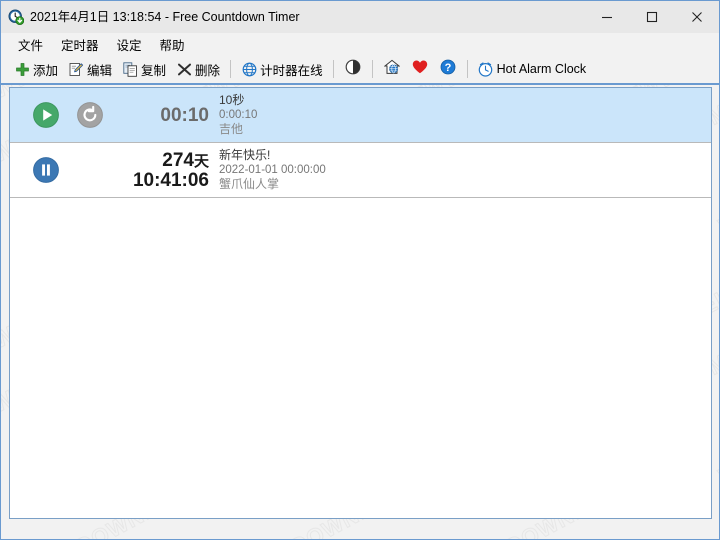 This screenshot has height=540, width=720. I want to click on maximize-button, so click(651, 17).